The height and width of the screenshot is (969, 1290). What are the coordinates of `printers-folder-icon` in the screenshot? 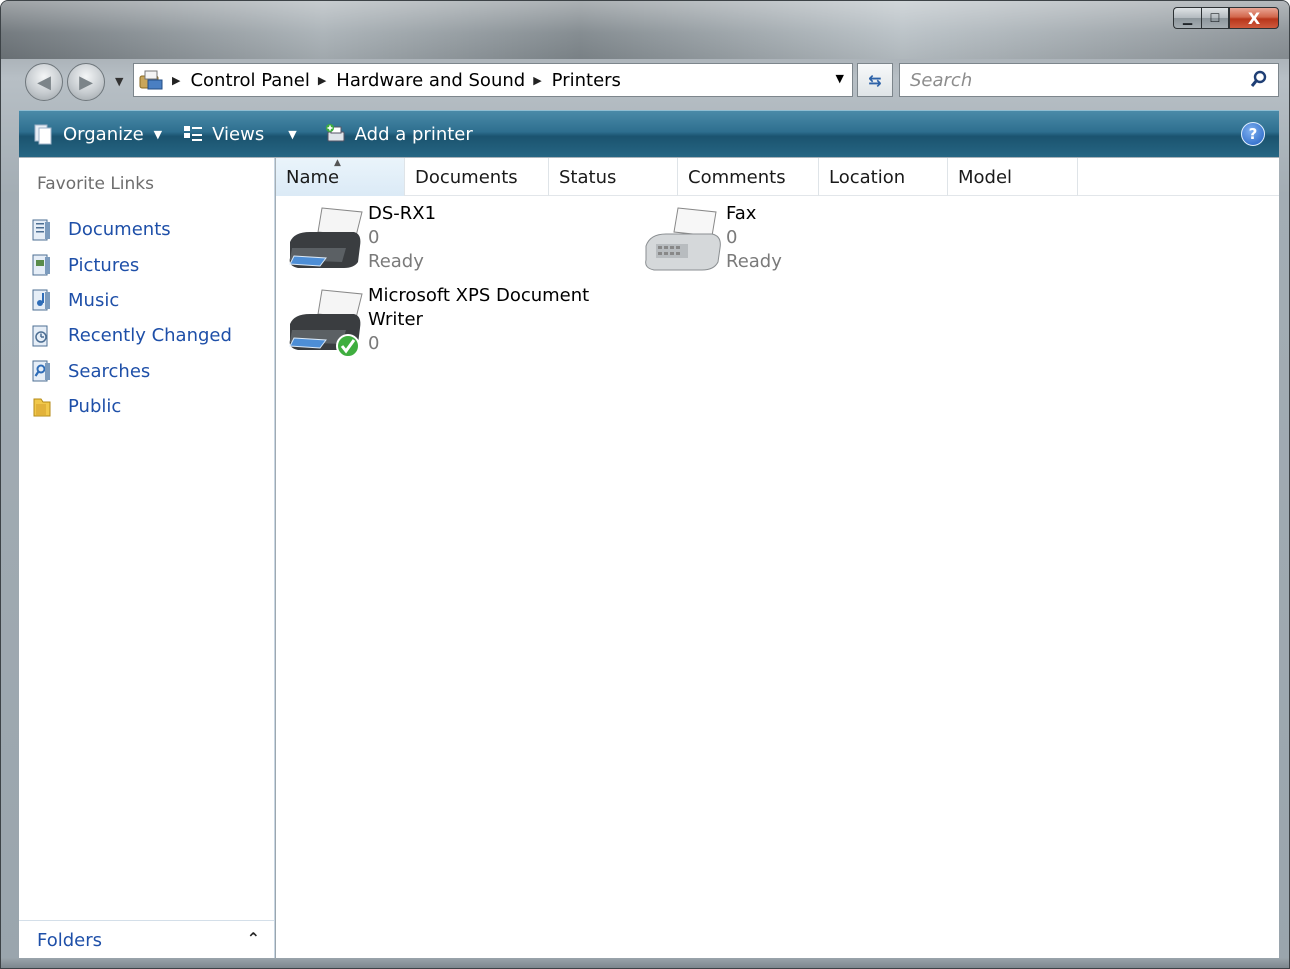 It's located at (151, 80).